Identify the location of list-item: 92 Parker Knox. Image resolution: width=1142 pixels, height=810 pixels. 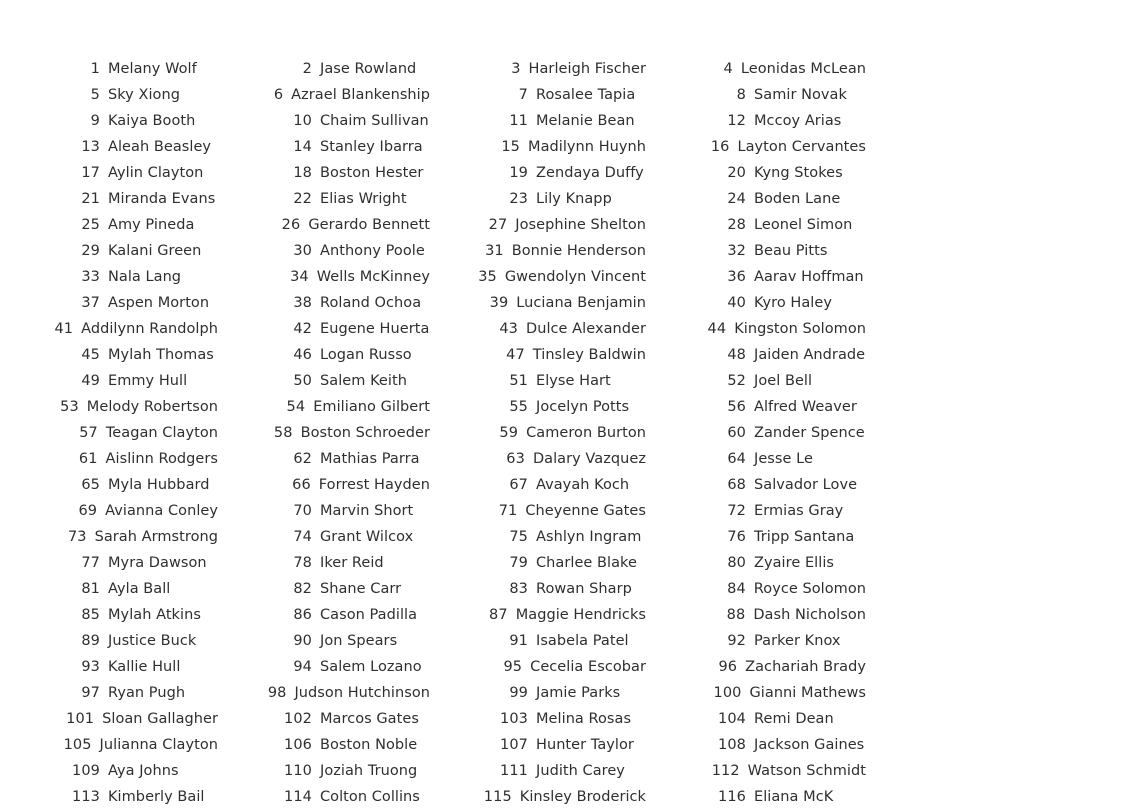
(756, 641).